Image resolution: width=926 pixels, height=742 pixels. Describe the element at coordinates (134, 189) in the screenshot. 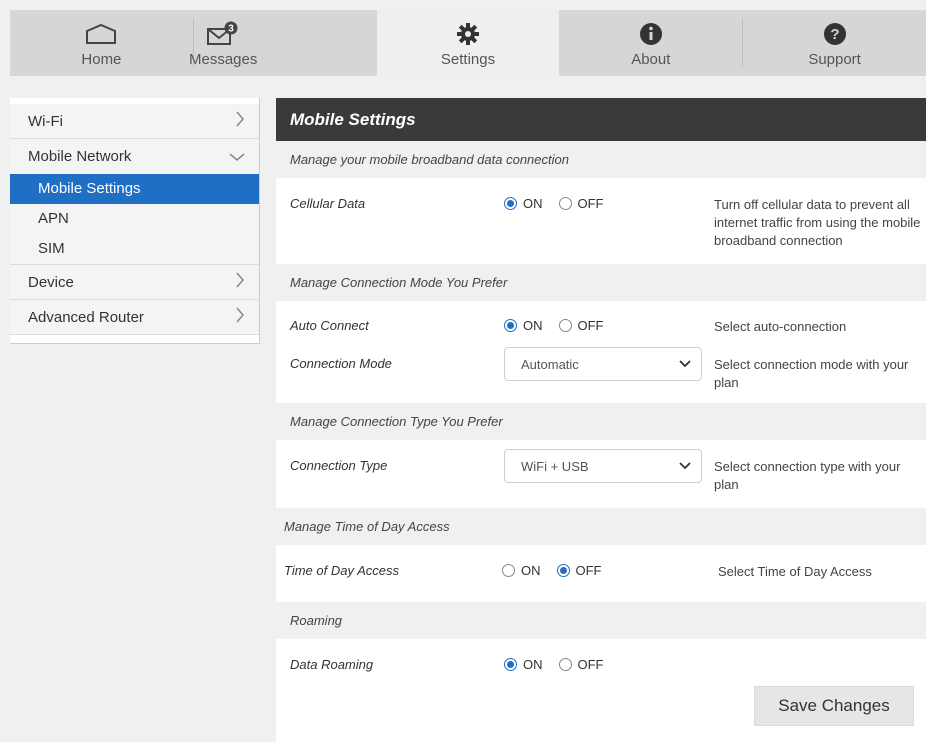

I see `sidebar-subitem-mobile-settings: Mobile Settings` at that location.